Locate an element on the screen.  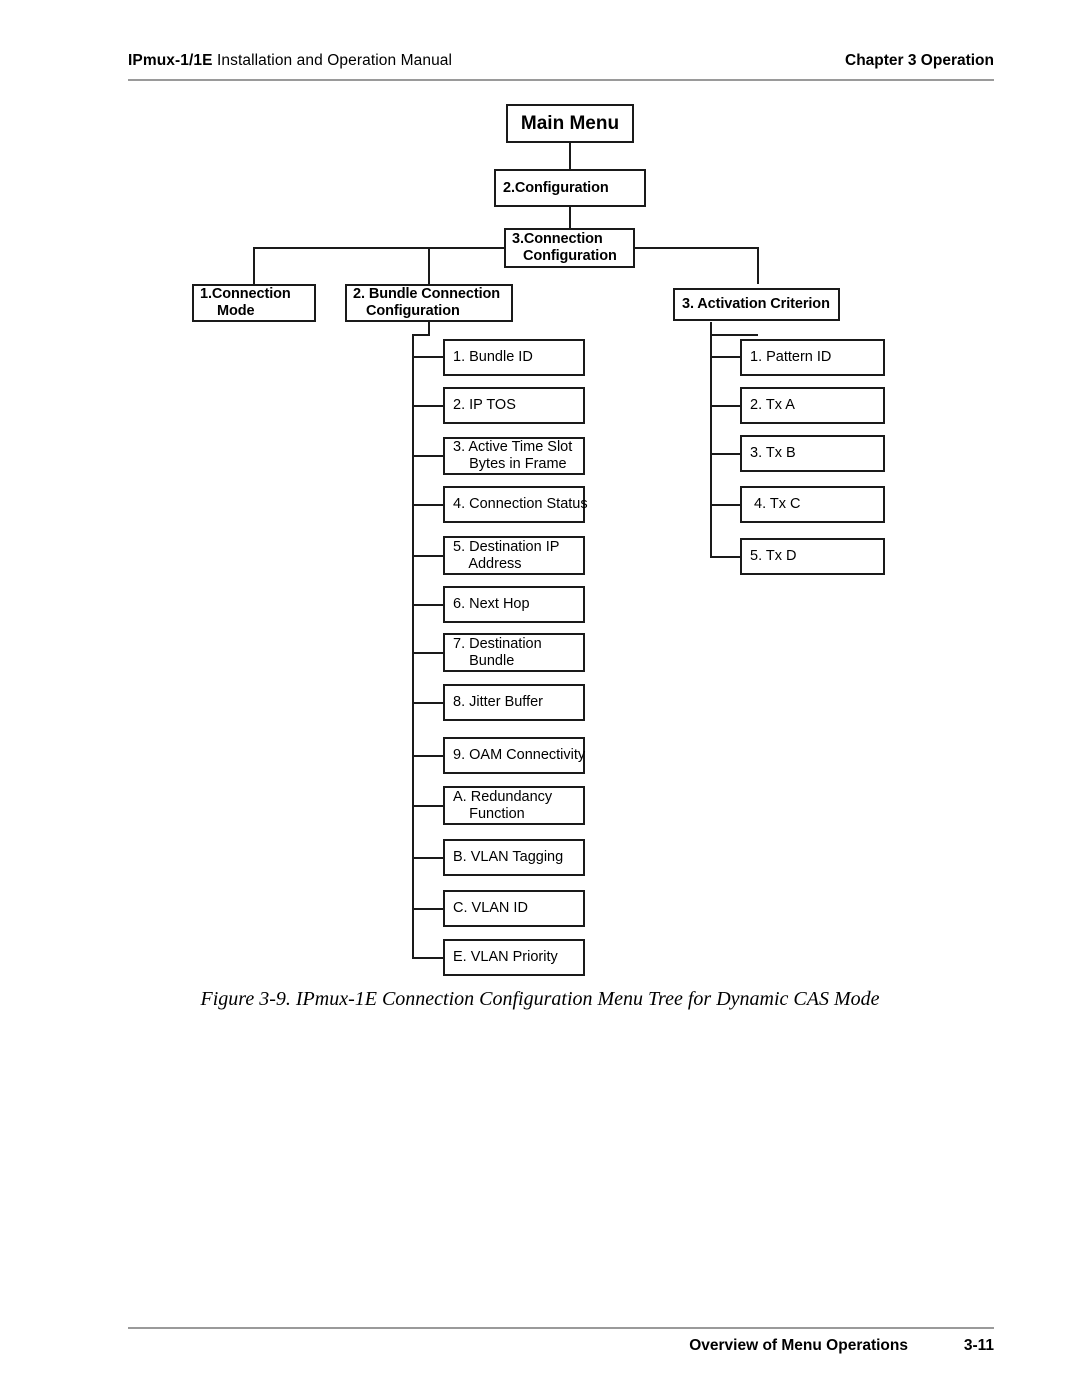
node-bundle-item-11-label: B. VLAN Tagging is located at coordinates (508, 857).